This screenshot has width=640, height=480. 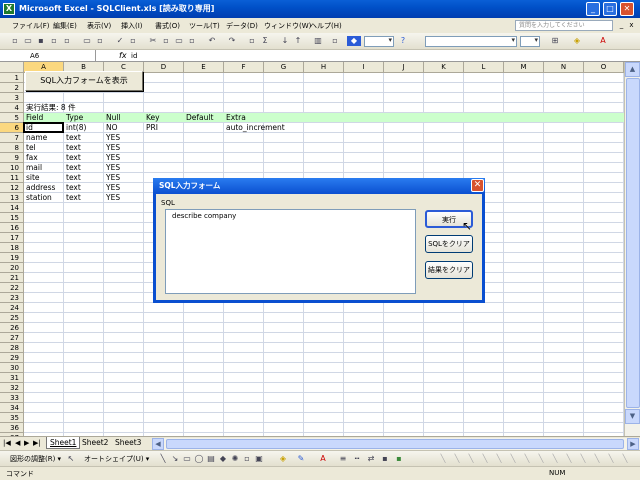 I want to click on column-header-g: G, so click(x=284, y=67).